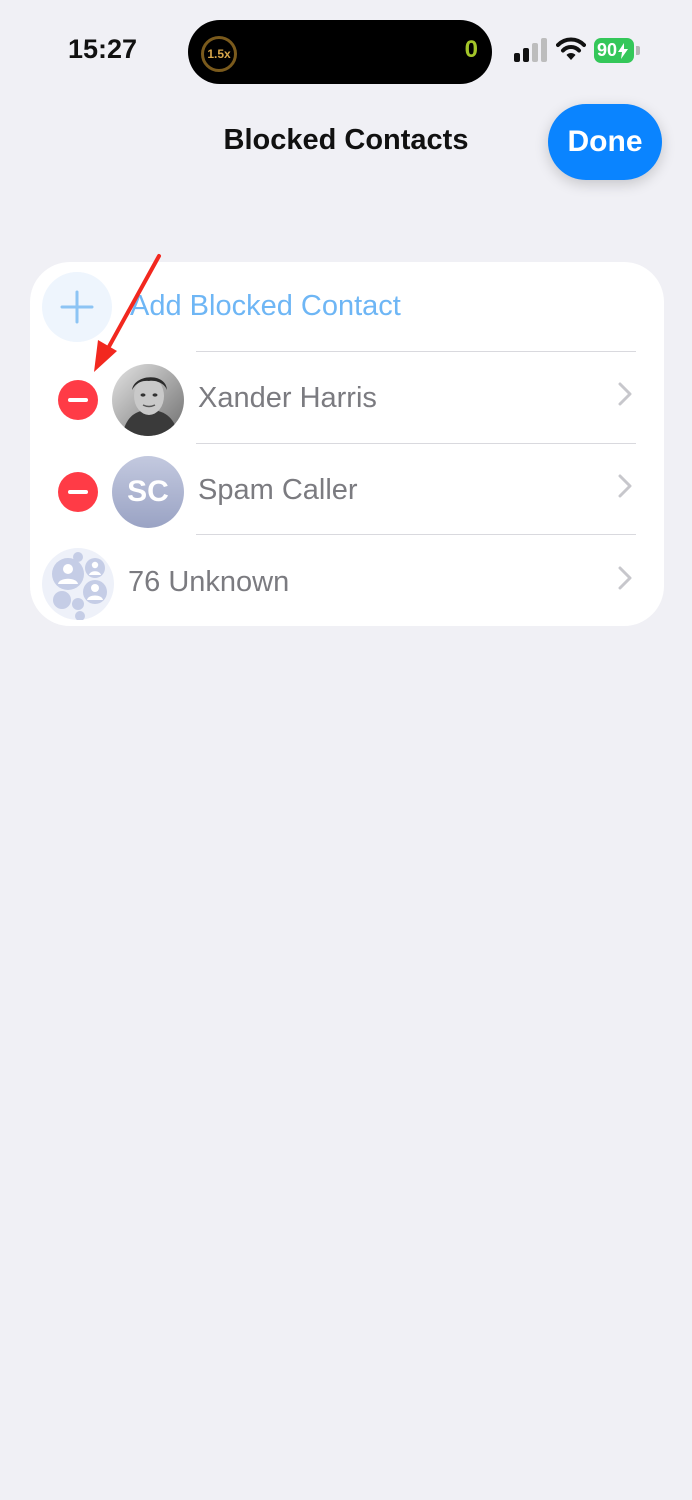 The image size is (692, 1500). I want to click on charging-bolt-icon, so click(623, 50).